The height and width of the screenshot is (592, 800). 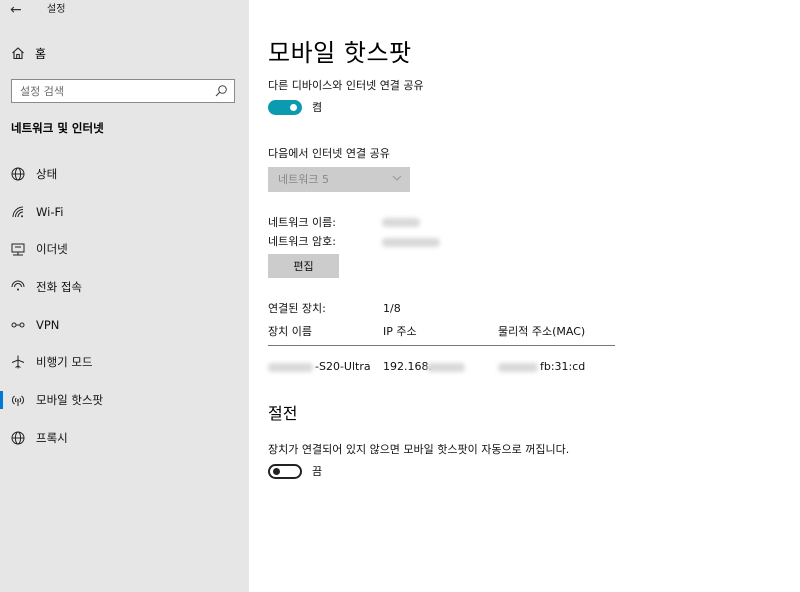 What do you see at coordinates (401, 222) in the screenshot?
I see `network-name-value-redacted` at bounding box center [401, 222].